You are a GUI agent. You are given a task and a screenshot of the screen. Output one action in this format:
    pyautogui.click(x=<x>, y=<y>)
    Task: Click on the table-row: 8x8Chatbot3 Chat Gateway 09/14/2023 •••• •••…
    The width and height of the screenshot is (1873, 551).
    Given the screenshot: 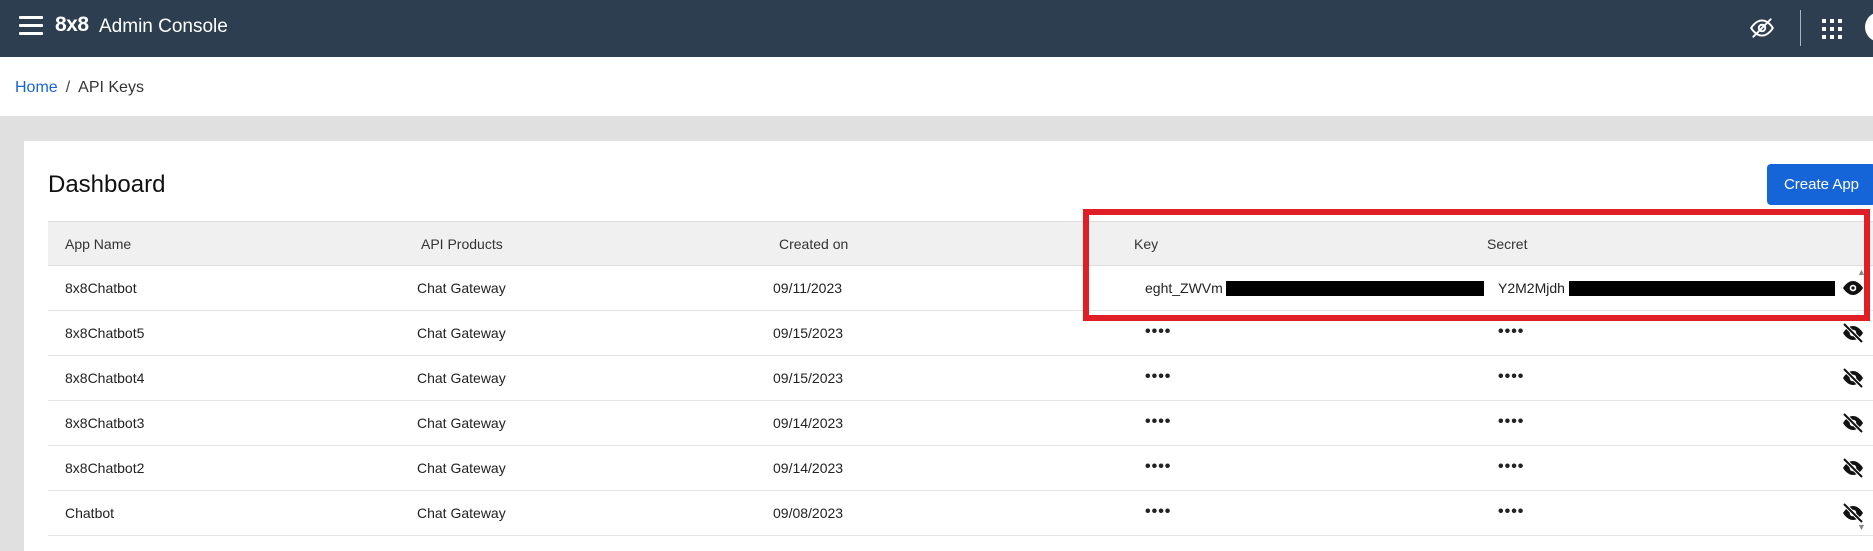 What is the action you would take?
    pyautogui.click(x=960, y=423)
    